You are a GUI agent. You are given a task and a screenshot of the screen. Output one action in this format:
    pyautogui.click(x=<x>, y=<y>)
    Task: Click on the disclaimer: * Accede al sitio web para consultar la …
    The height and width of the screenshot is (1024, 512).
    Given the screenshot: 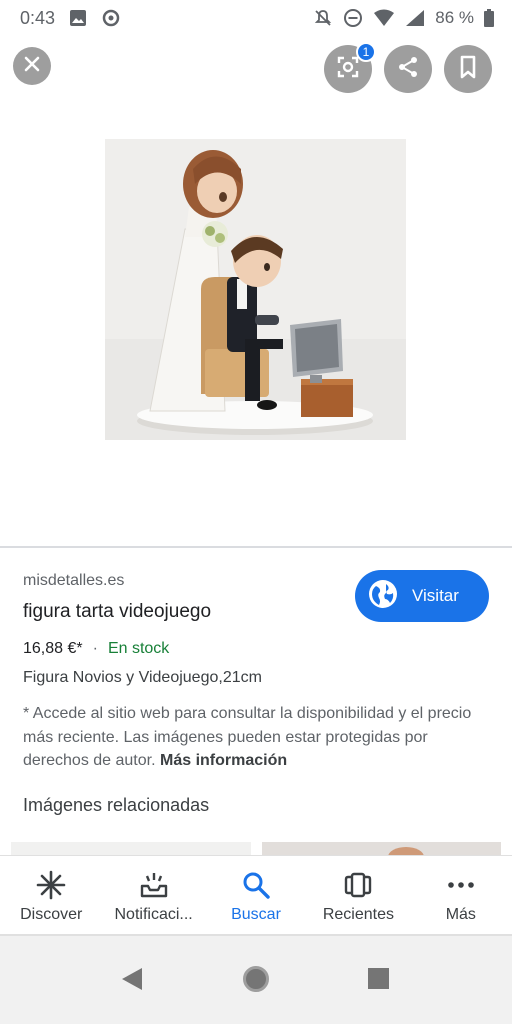 What is the action you would take?
    pyautogui.click(x=258, y=737)
    